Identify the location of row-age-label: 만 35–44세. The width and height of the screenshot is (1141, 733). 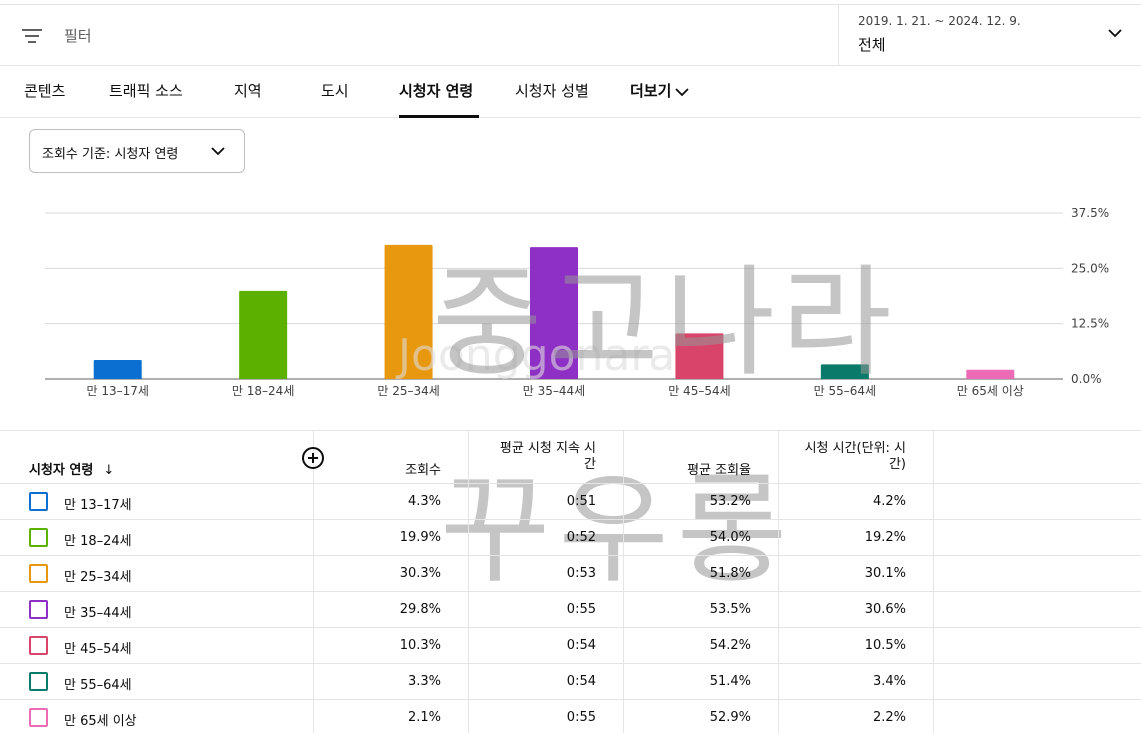
(98, 613).